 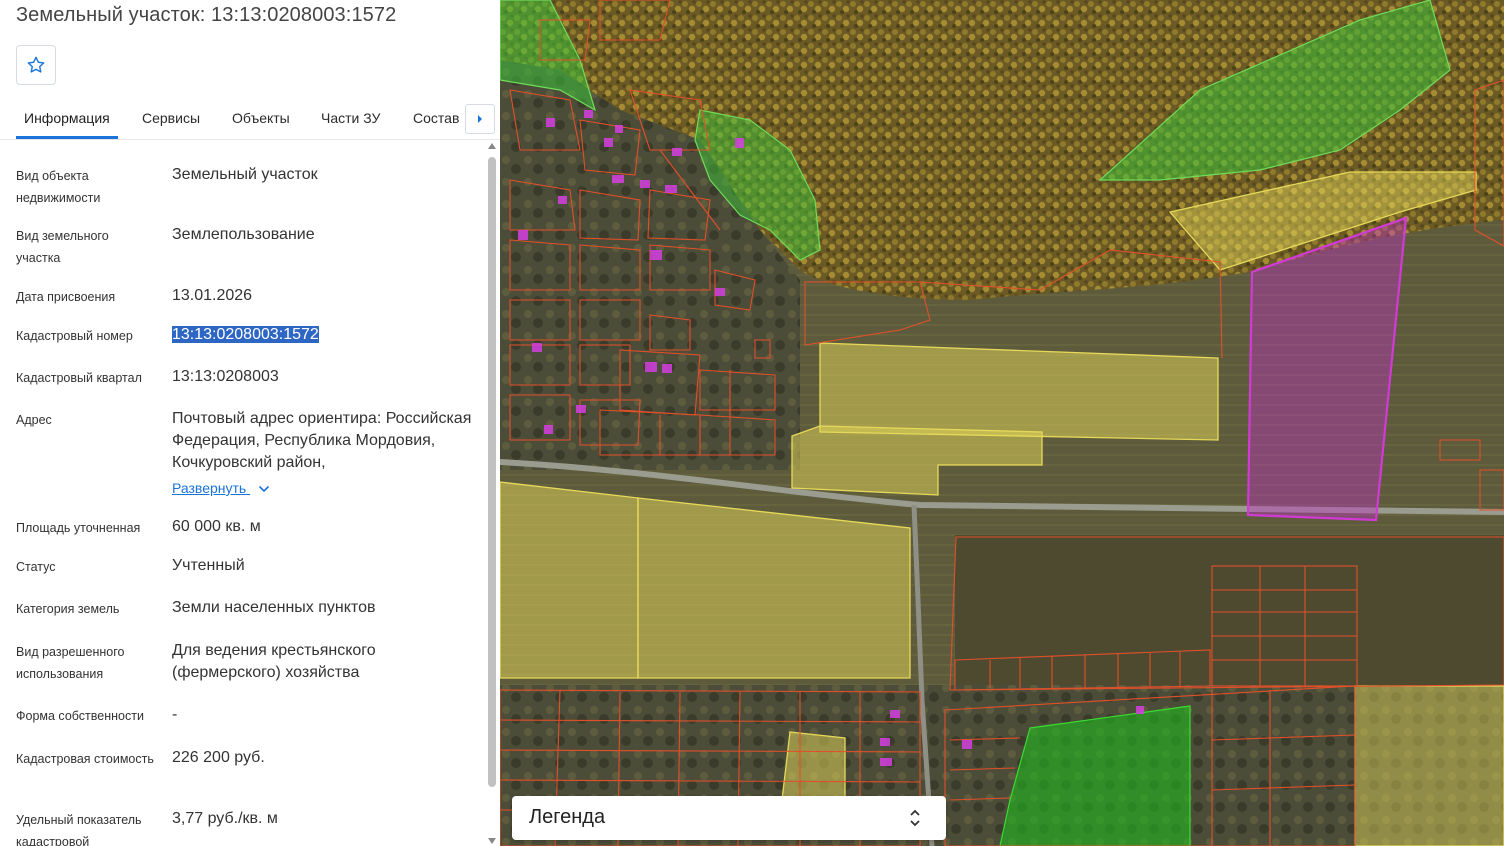 What do you see at coordinates (915, 818) in the screenshot?
I see `updown-chevron-icon` at bounding box center [915, 818].